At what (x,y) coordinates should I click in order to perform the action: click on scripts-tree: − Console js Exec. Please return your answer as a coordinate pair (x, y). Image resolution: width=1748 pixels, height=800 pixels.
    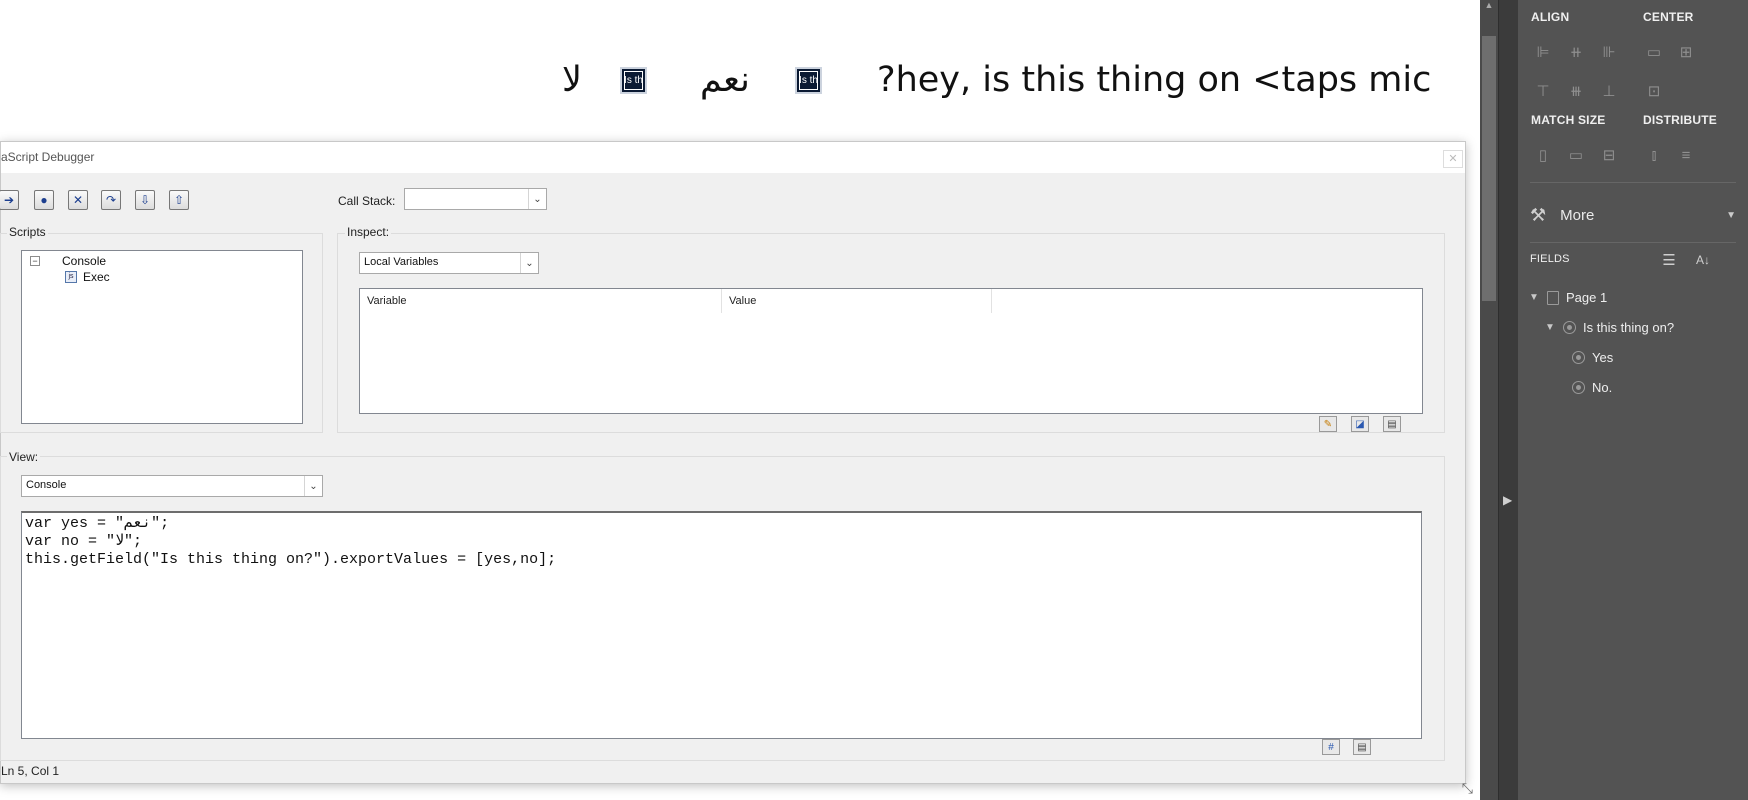
    Looking at the image, I should click on (162, 337).